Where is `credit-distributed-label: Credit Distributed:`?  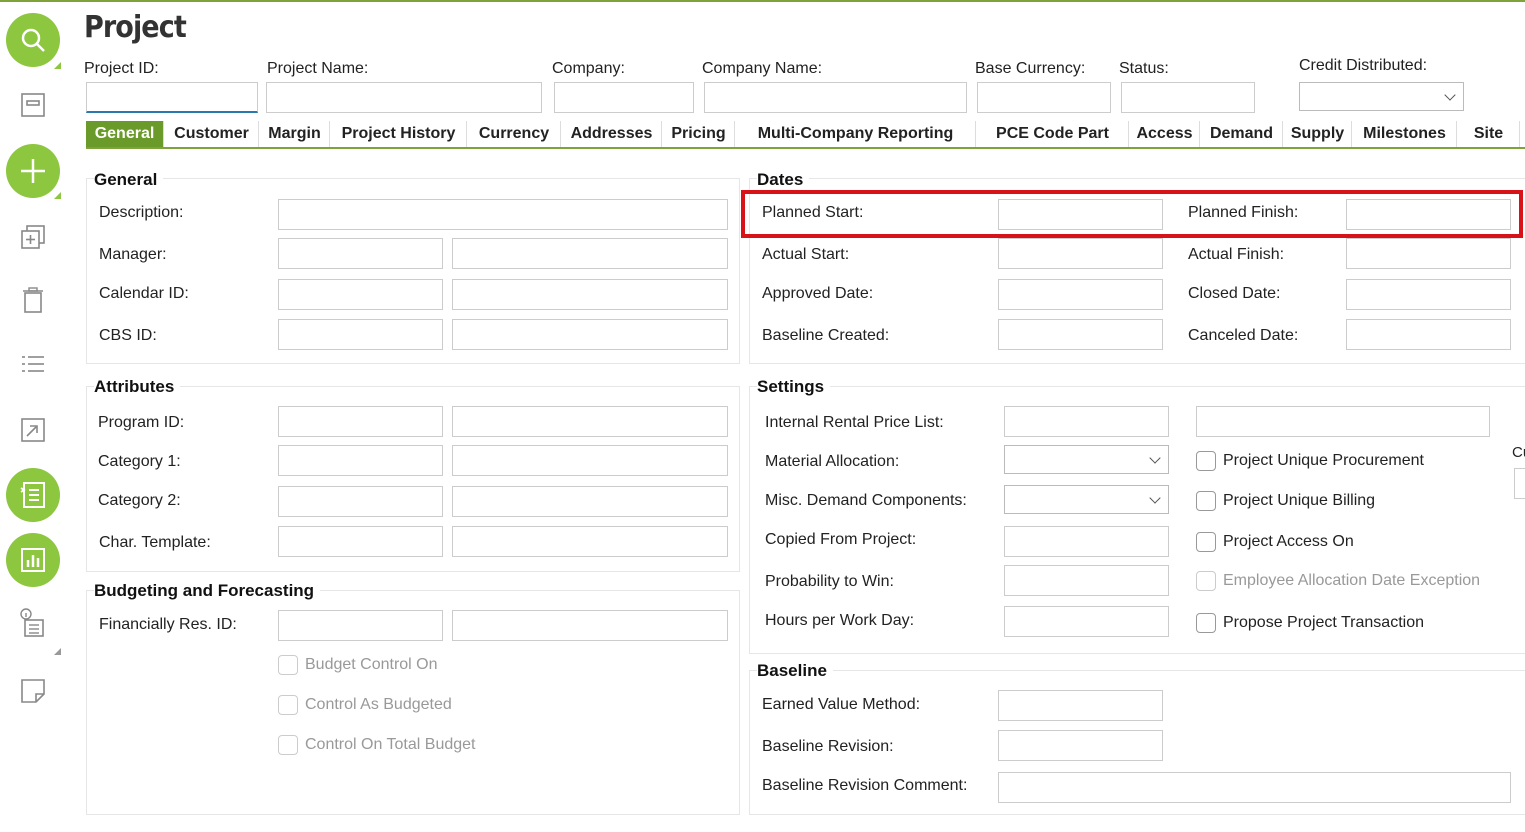 credit-distributed-label: Credit Distributed: is located at coordinates (1363, 65).